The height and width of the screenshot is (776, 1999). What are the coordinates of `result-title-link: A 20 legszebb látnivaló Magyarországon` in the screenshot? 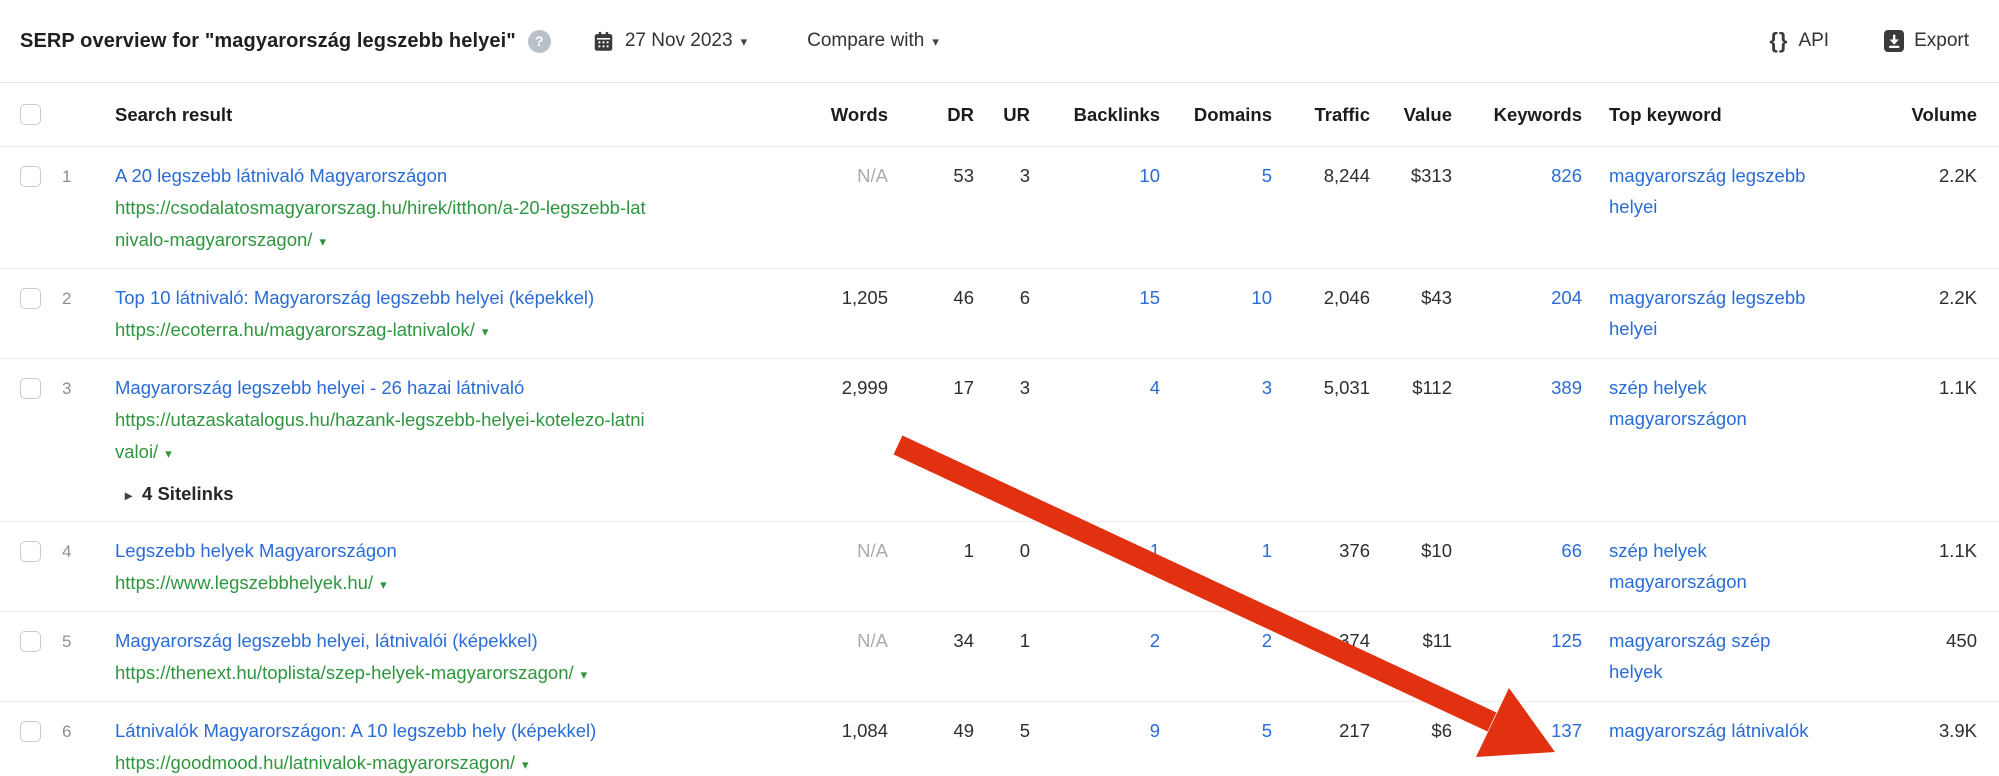 It's located at (281, 175).